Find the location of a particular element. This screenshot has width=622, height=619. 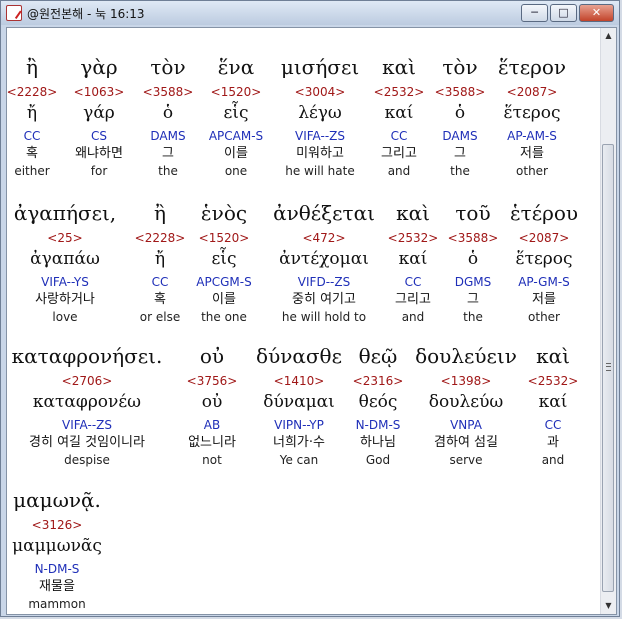

title-bar: @원전본해 - 눅 16:13 ─ □ ✕ is located at coordinates (310, 13).